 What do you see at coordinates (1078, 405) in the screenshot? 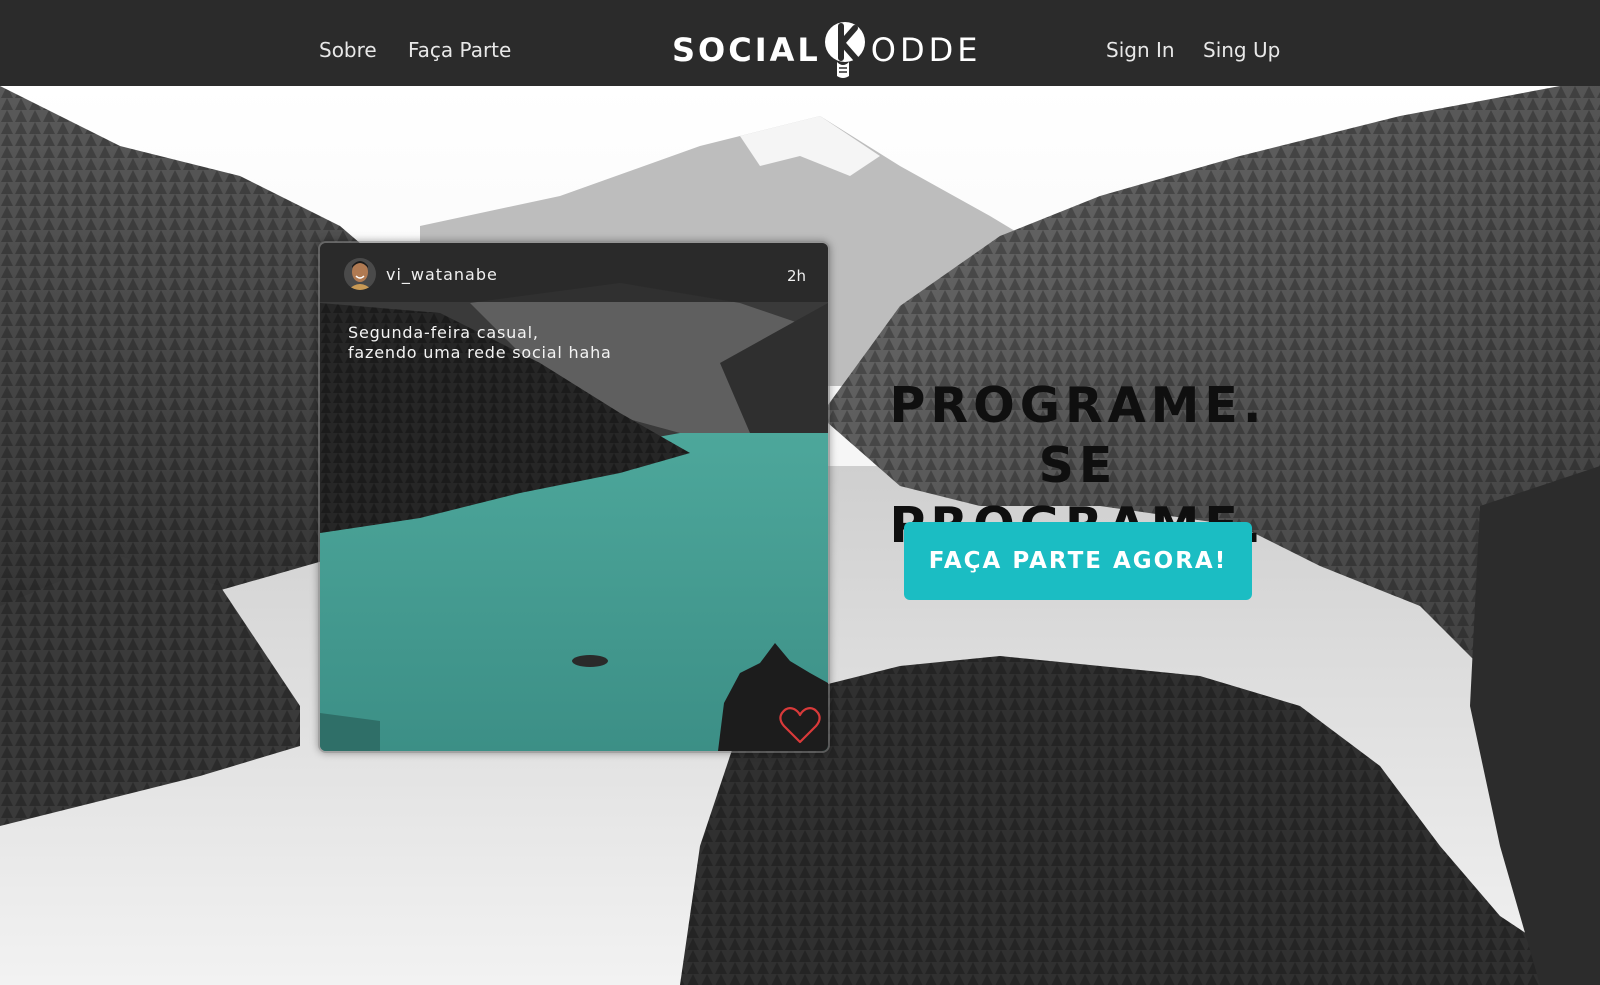
I see `headline-line-1: PROGRAME.` at bounding box center [1078, 405].